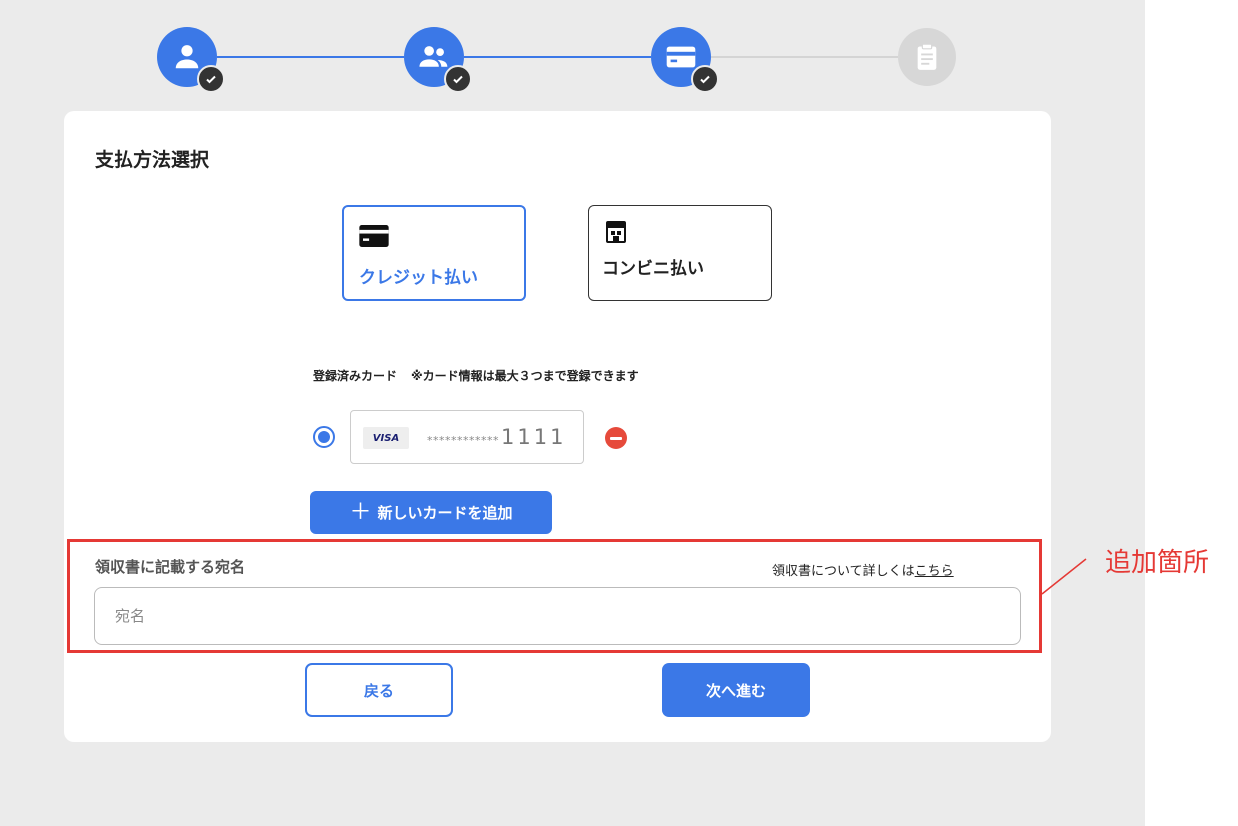 The image size is (1238, 826). What do you see at coordinates (653, 269) in the screenshot?
I see `payment-option-label: コンビニ払い` at bounding box center [653, 269].